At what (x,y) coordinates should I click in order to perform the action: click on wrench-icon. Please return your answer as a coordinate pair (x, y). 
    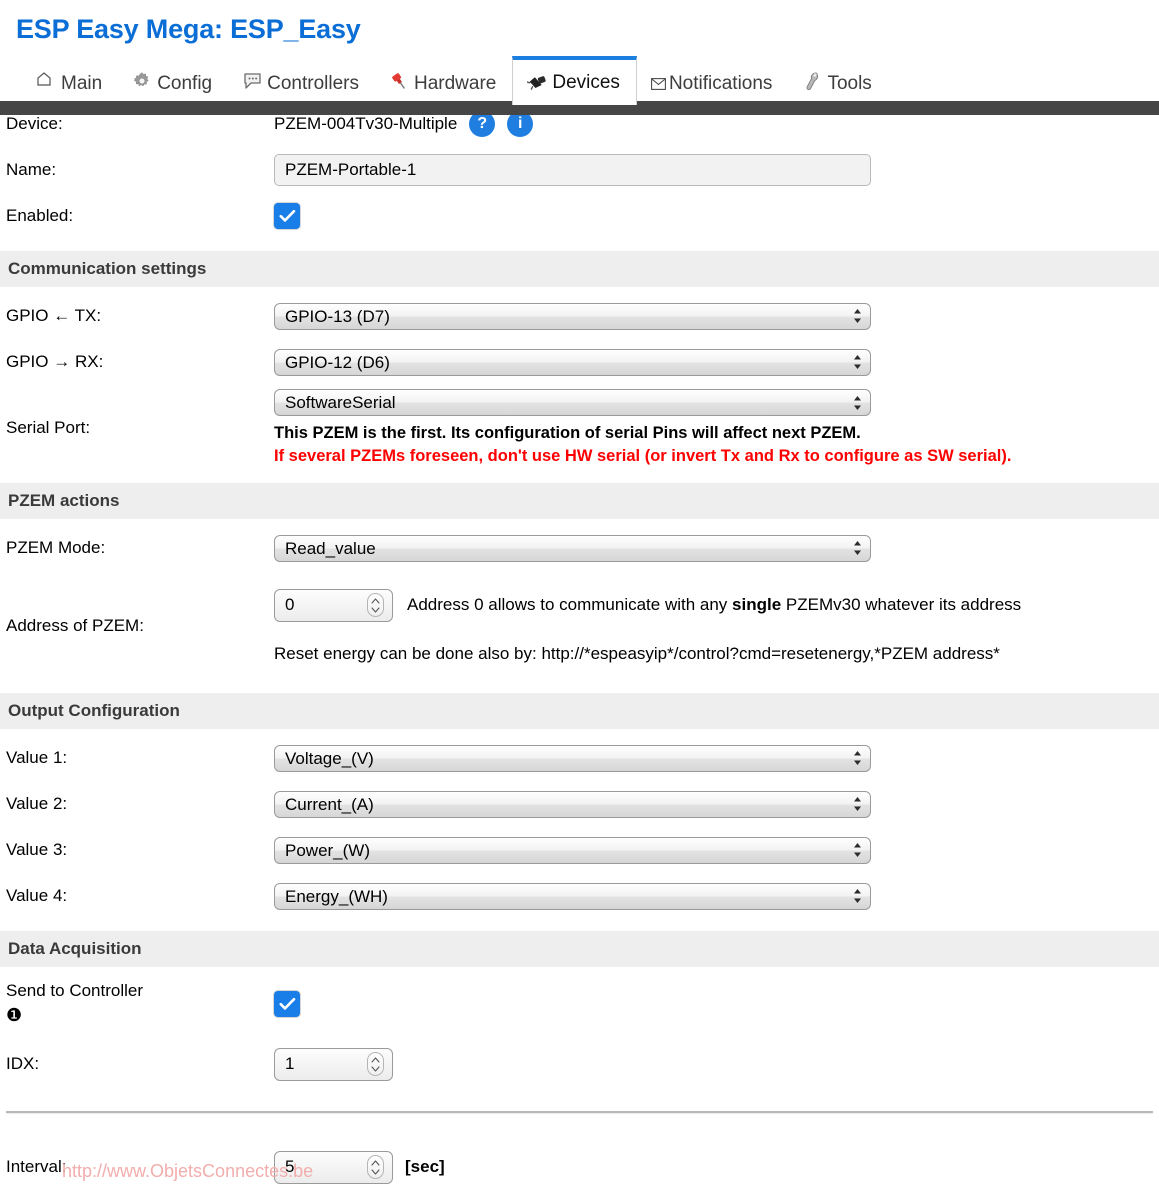
    Looking at the image, I should click on (813, 82).